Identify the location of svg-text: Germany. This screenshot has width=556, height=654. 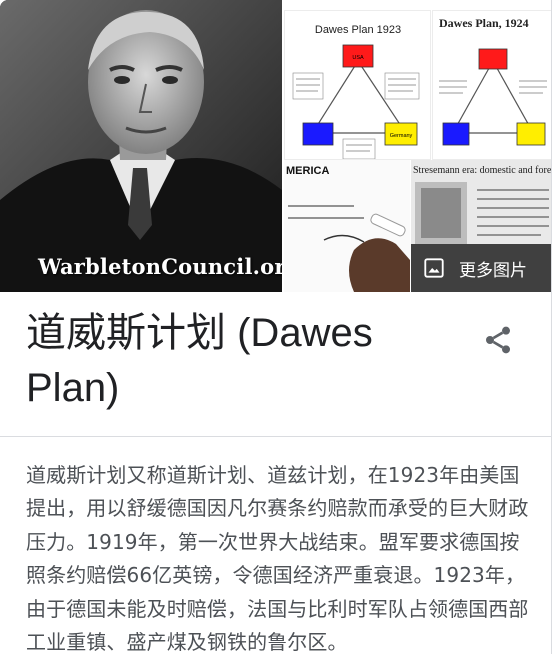
(401, 136).